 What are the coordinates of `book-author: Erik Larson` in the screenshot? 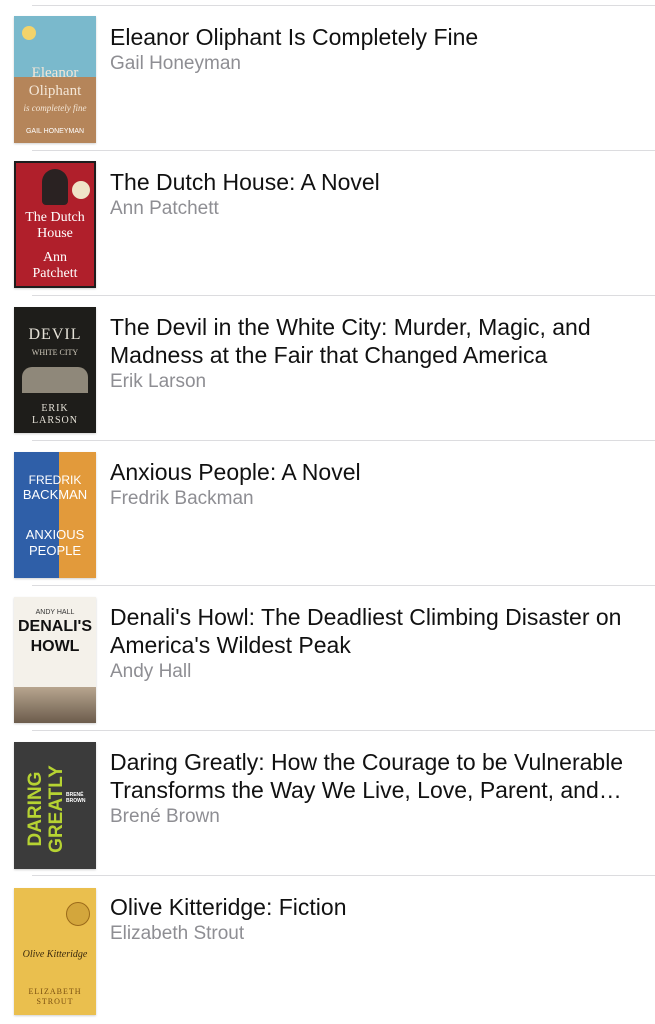 It's located at (158, 381).